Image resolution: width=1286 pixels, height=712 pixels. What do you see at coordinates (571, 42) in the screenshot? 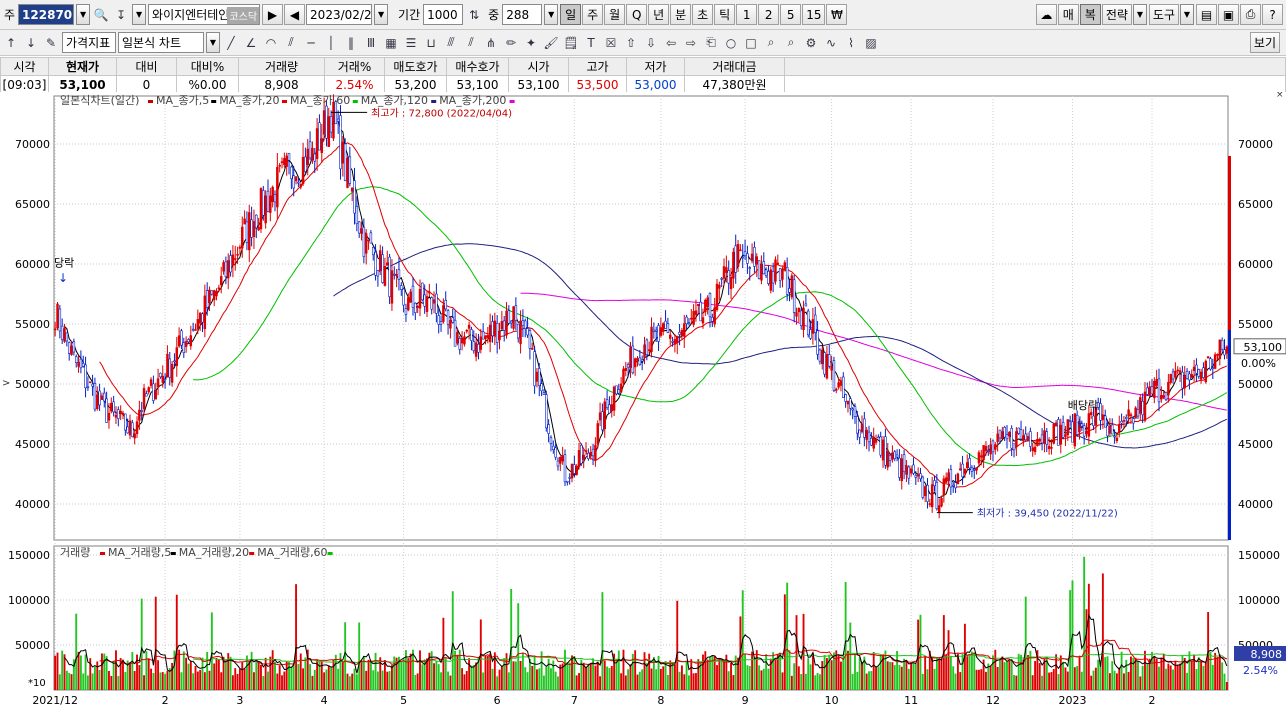
I see `note-icon: 🗒` at bounding box center [571, 42].